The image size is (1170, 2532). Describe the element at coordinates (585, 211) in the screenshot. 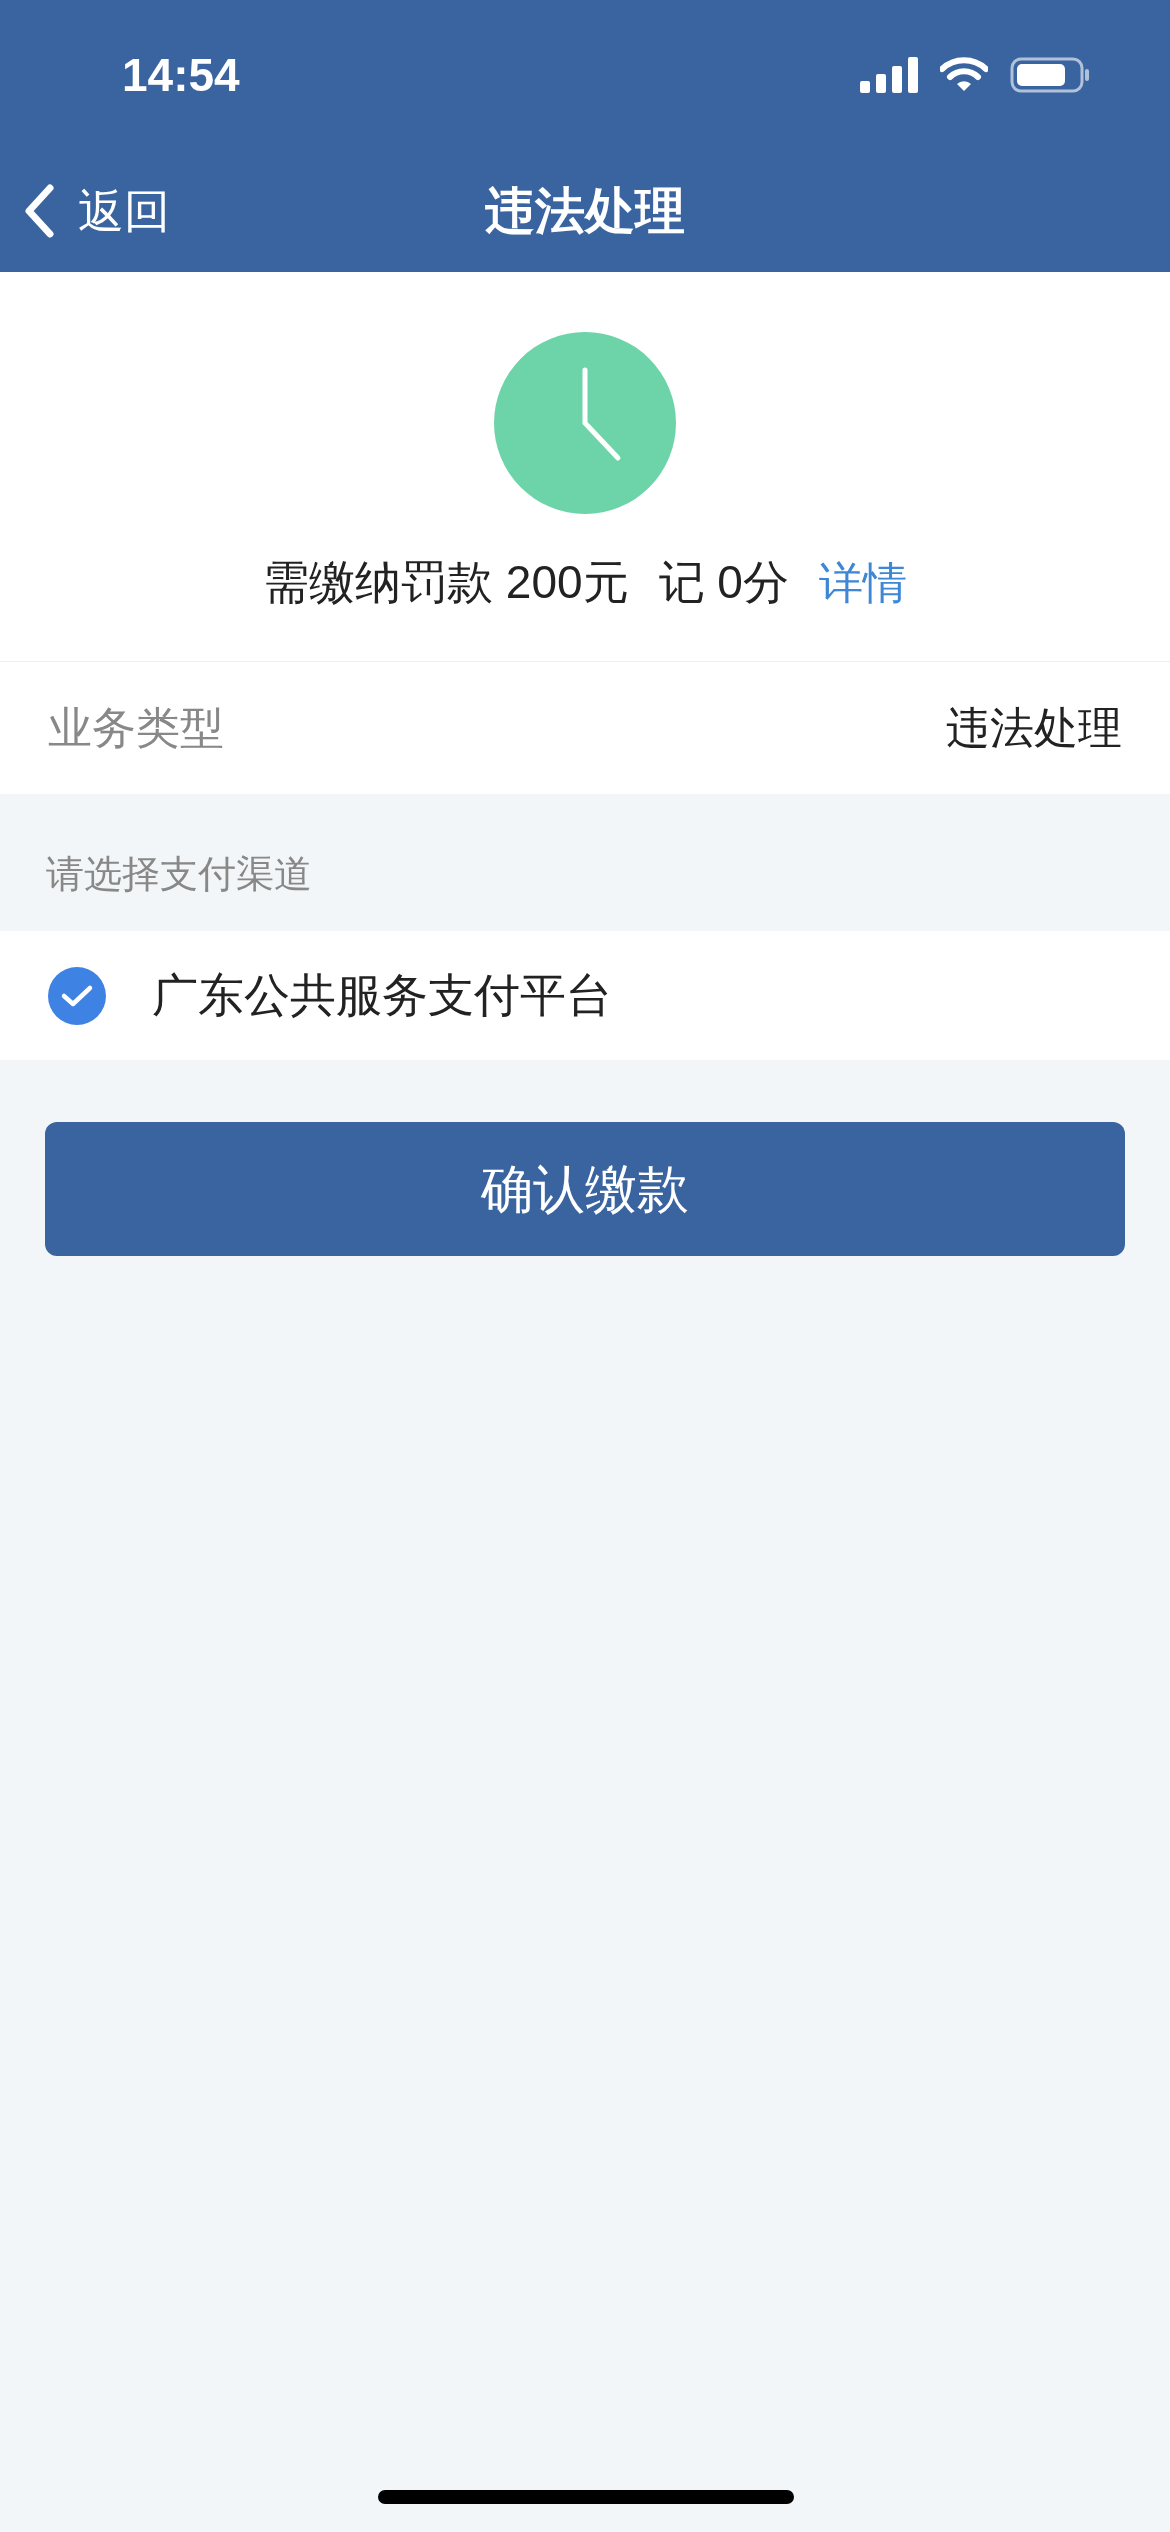

I see `page-title: 违法处理` at that location.